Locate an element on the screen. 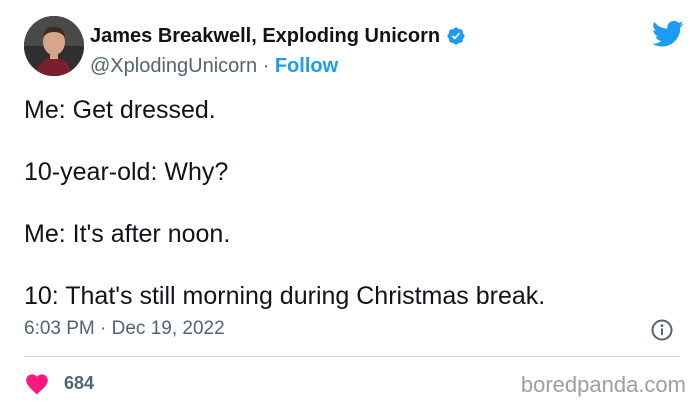 The height and width of the screenshot is (410, 700). tweet-timestamp: 6:03 PM · Dec 19, 2022 is located at coordinates (124, 329).